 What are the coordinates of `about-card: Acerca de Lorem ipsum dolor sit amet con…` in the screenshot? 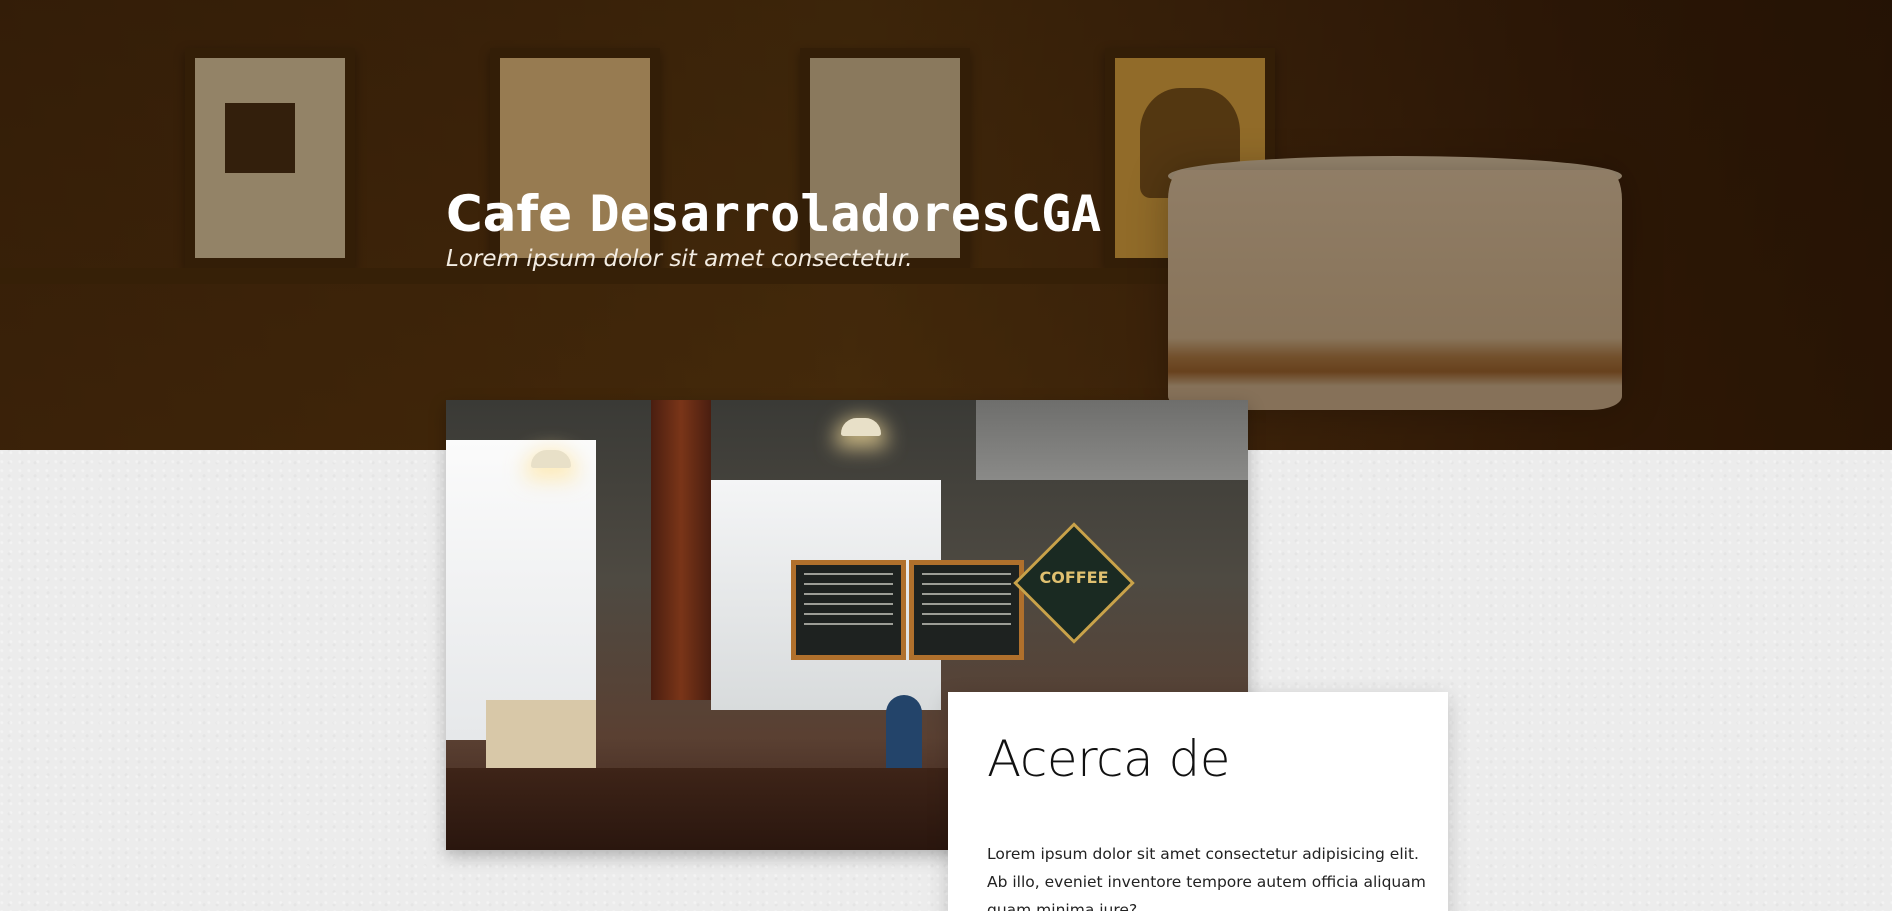 It's located at (1198, 801).